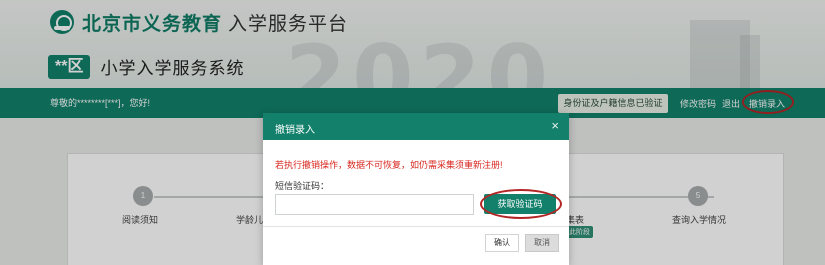 Image resolution: width=825 pixels, height=265 pixels. What do you see at coordinates (555, 125) in the screenshot?
I see `close-icon: ×` at bounding box center [555, 125].